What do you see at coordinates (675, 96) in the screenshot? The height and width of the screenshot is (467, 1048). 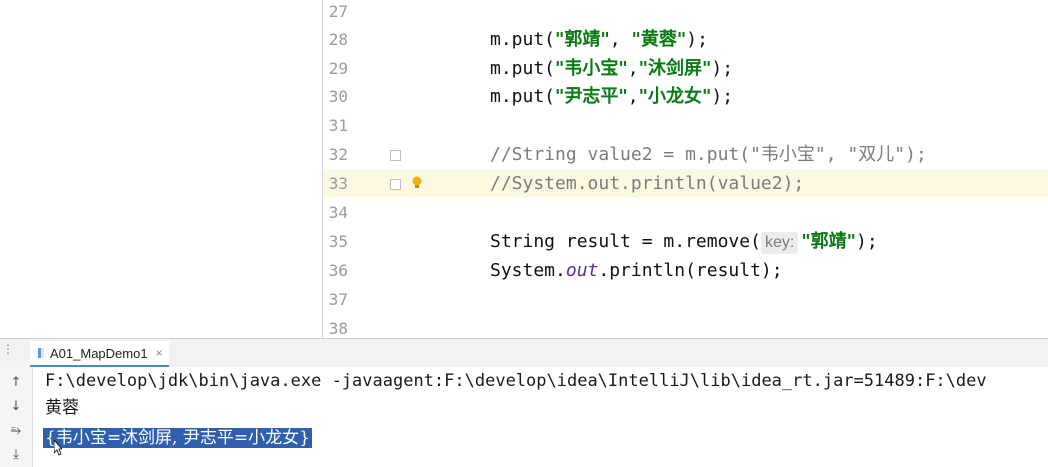 I see `string-literal: "小龙女"` at bounding box center [675, 96].